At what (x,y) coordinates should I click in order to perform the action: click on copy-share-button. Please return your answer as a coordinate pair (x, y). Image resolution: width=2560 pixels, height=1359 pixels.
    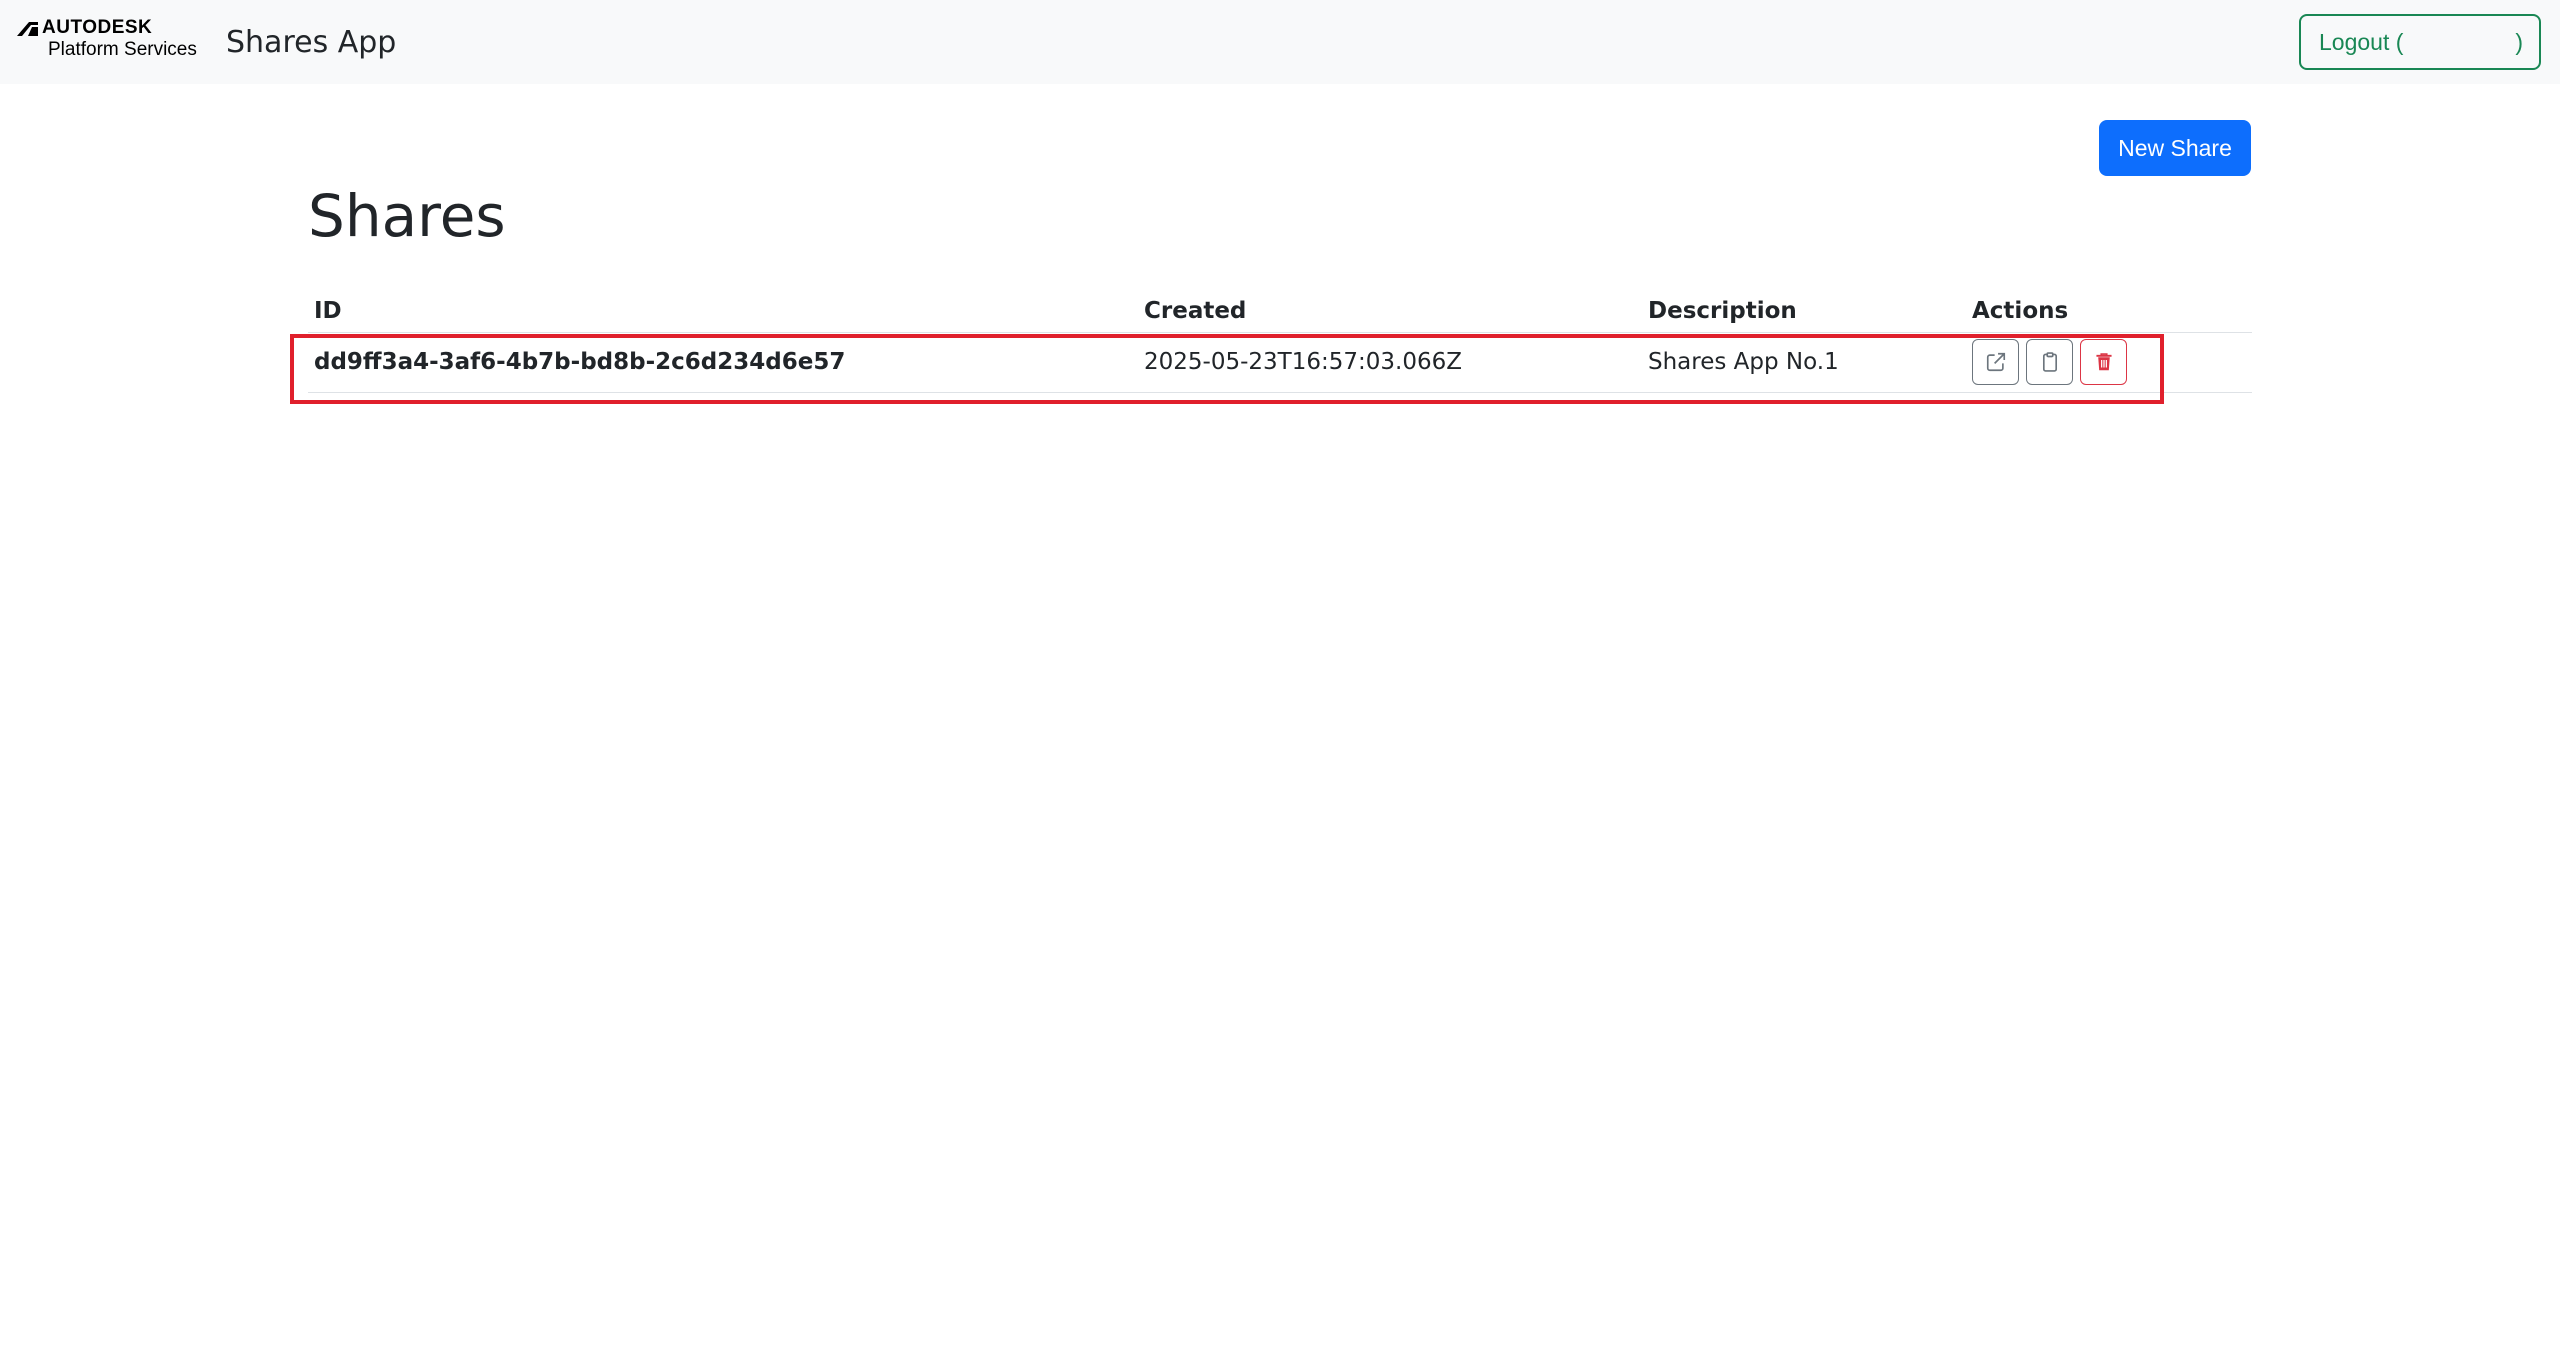
    Looking at the image, I should click on (2049, 362).